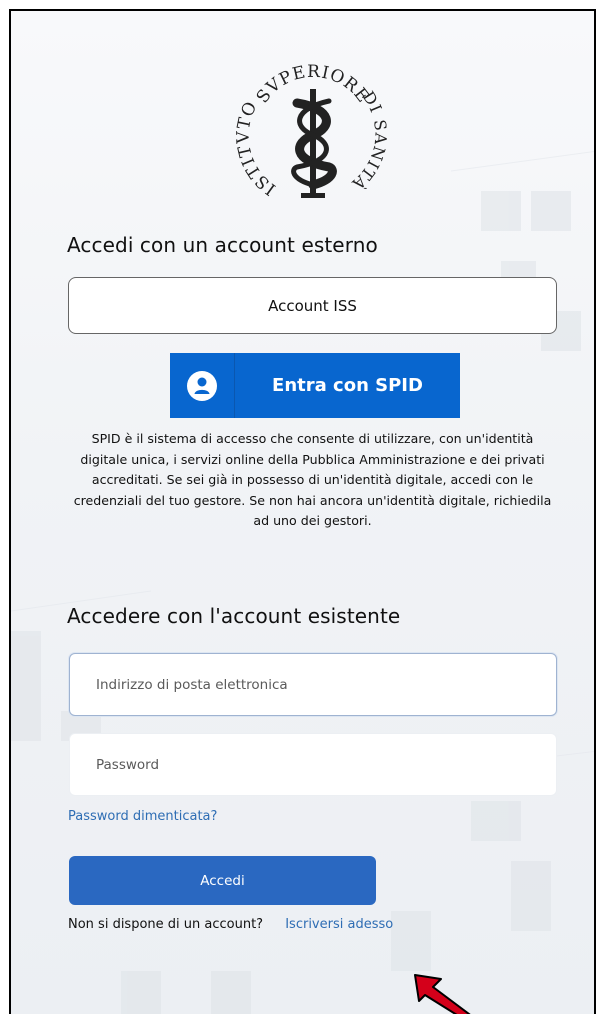 Image resolution: width=603 pixels, height=1014 pixels. What do you see at coordinates (347, 385) in the screenshot?
I see `spid-login-label: Entra con SPID` at bounding box center [347, 385].